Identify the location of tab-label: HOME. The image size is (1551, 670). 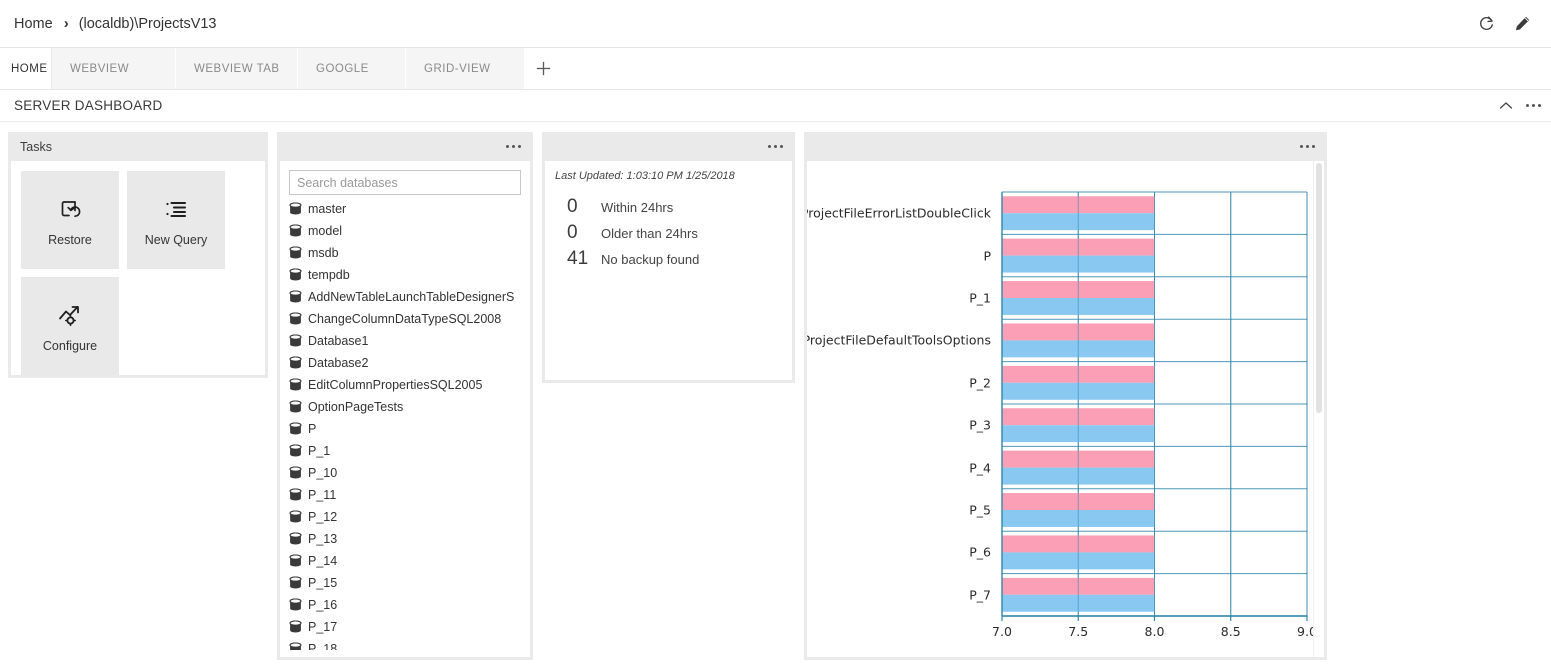
(29, 68).